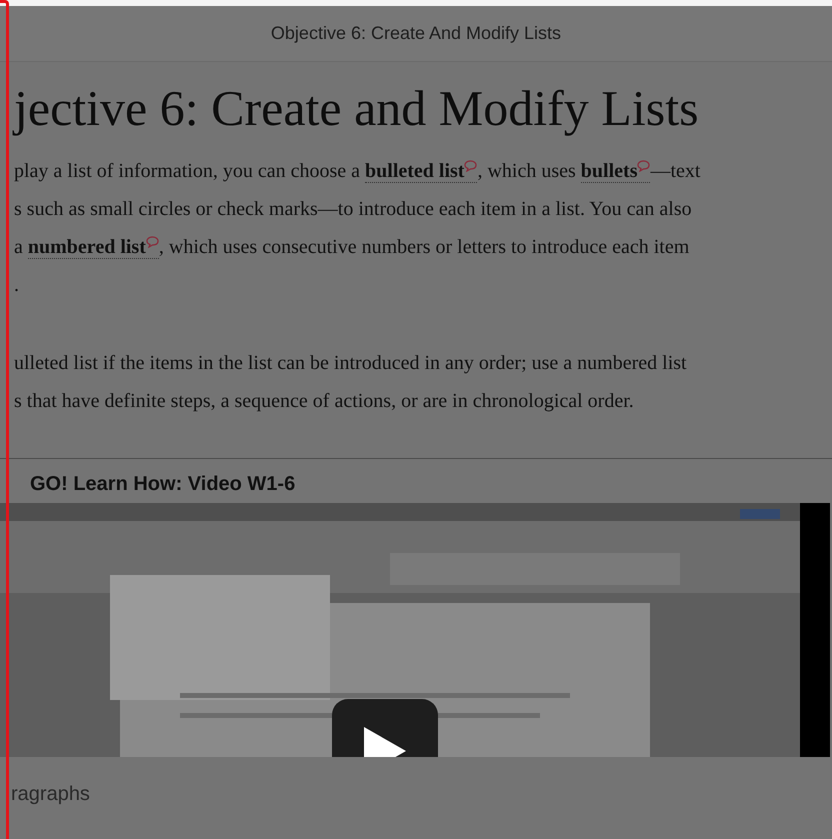  What do you see at coordinates (16, 285) in the screenshot?
I see `paragraph-line: .` at bounding box center [16, 285].